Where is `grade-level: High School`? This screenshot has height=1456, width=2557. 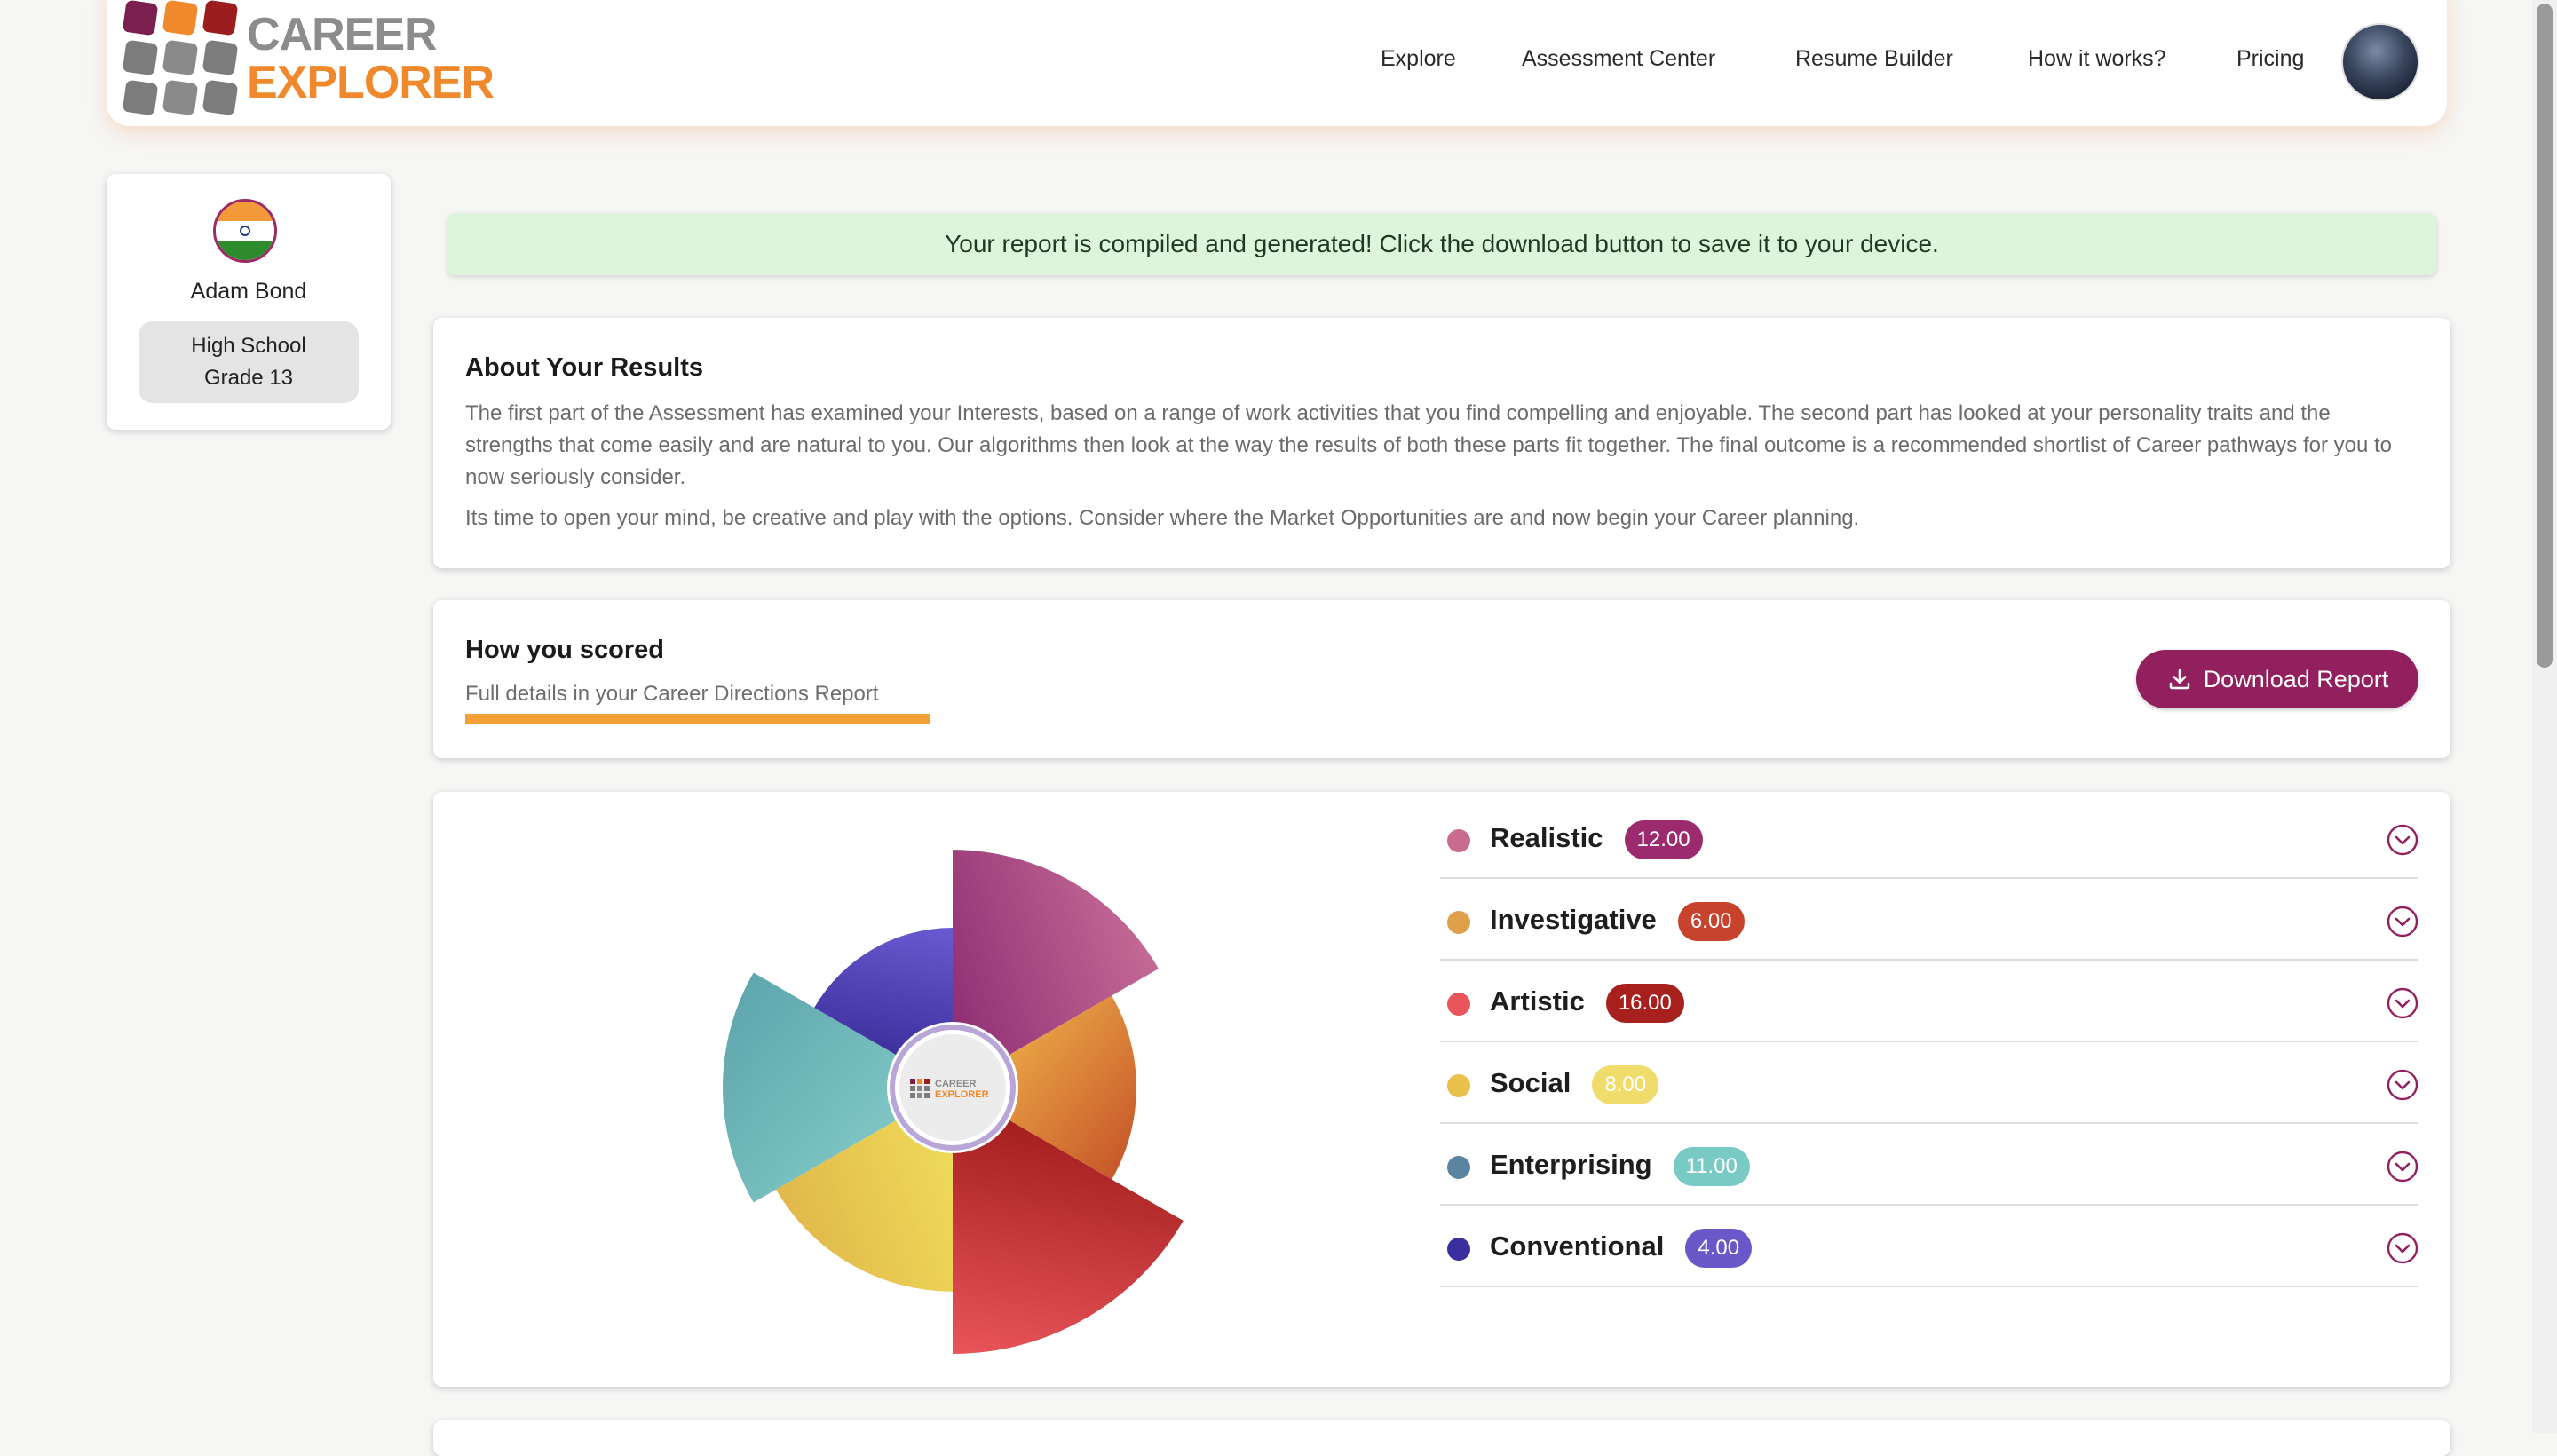 grade-level: High School is located at coordinates (248, 346).